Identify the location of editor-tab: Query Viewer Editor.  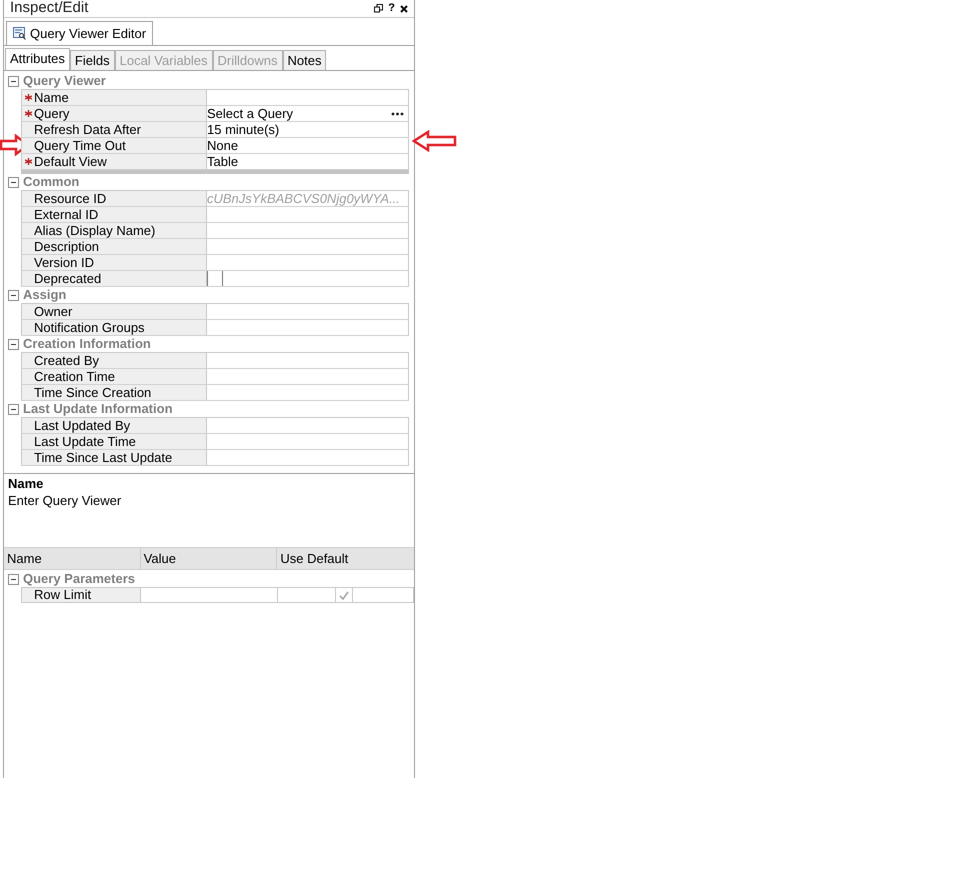
(80, 33).